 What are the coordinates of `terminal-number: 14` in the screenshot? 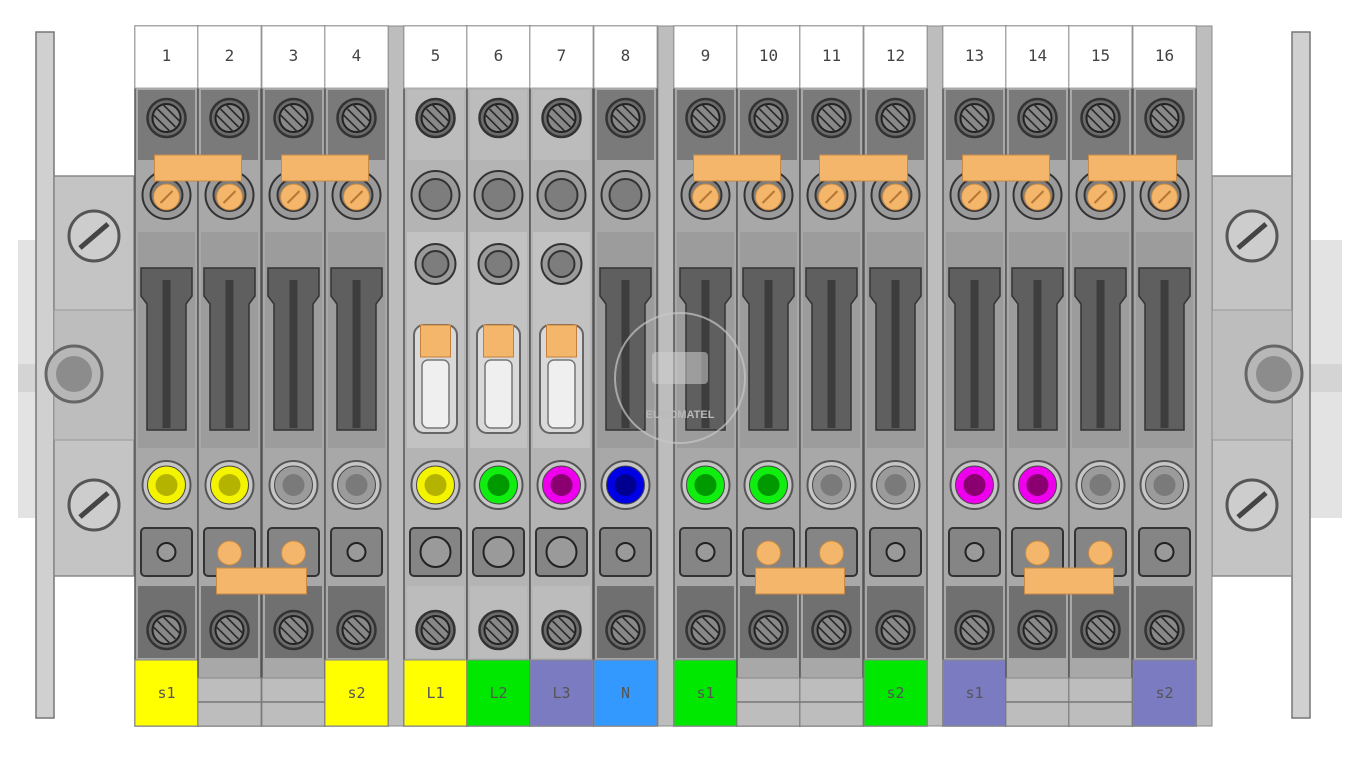 It's located at (1037, 55).